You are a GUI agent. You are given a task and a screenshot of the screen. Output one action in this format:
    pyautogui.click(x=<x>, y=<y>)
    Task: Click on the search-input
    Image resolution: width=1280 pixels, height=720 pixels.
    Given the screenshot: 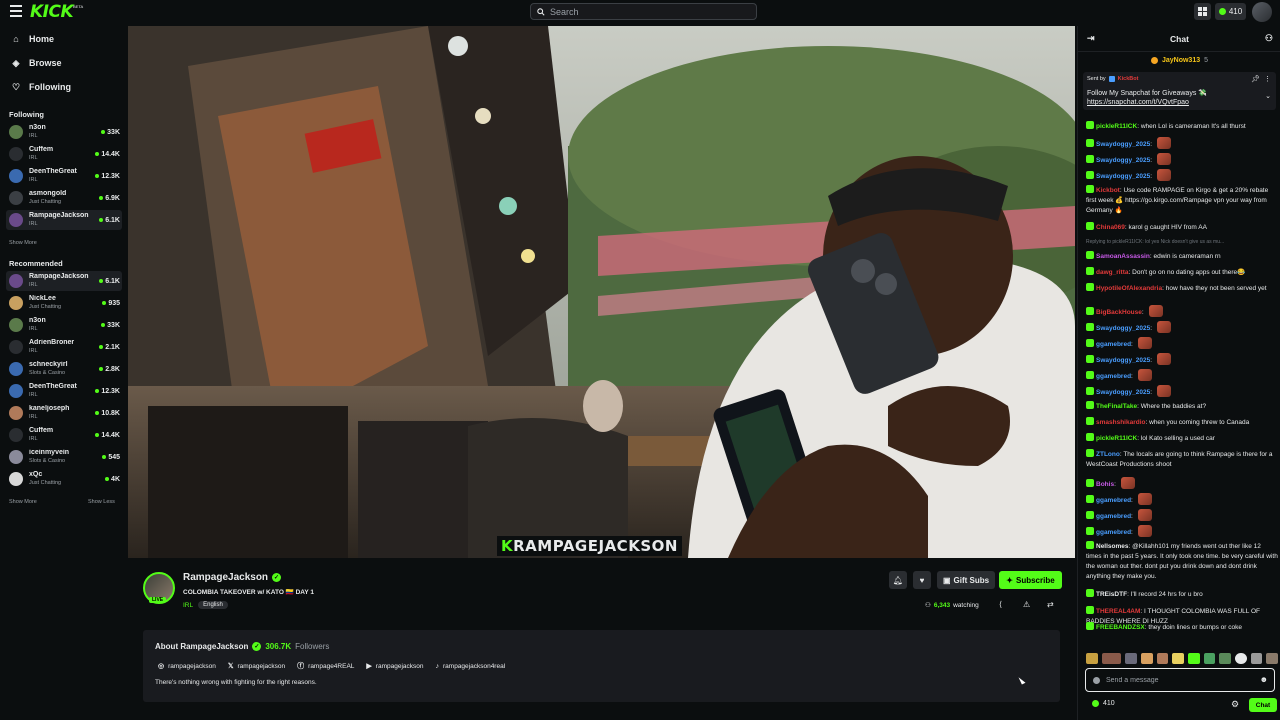 What is the action you would take?
    pyautogui.click(x=645, y=11)
    